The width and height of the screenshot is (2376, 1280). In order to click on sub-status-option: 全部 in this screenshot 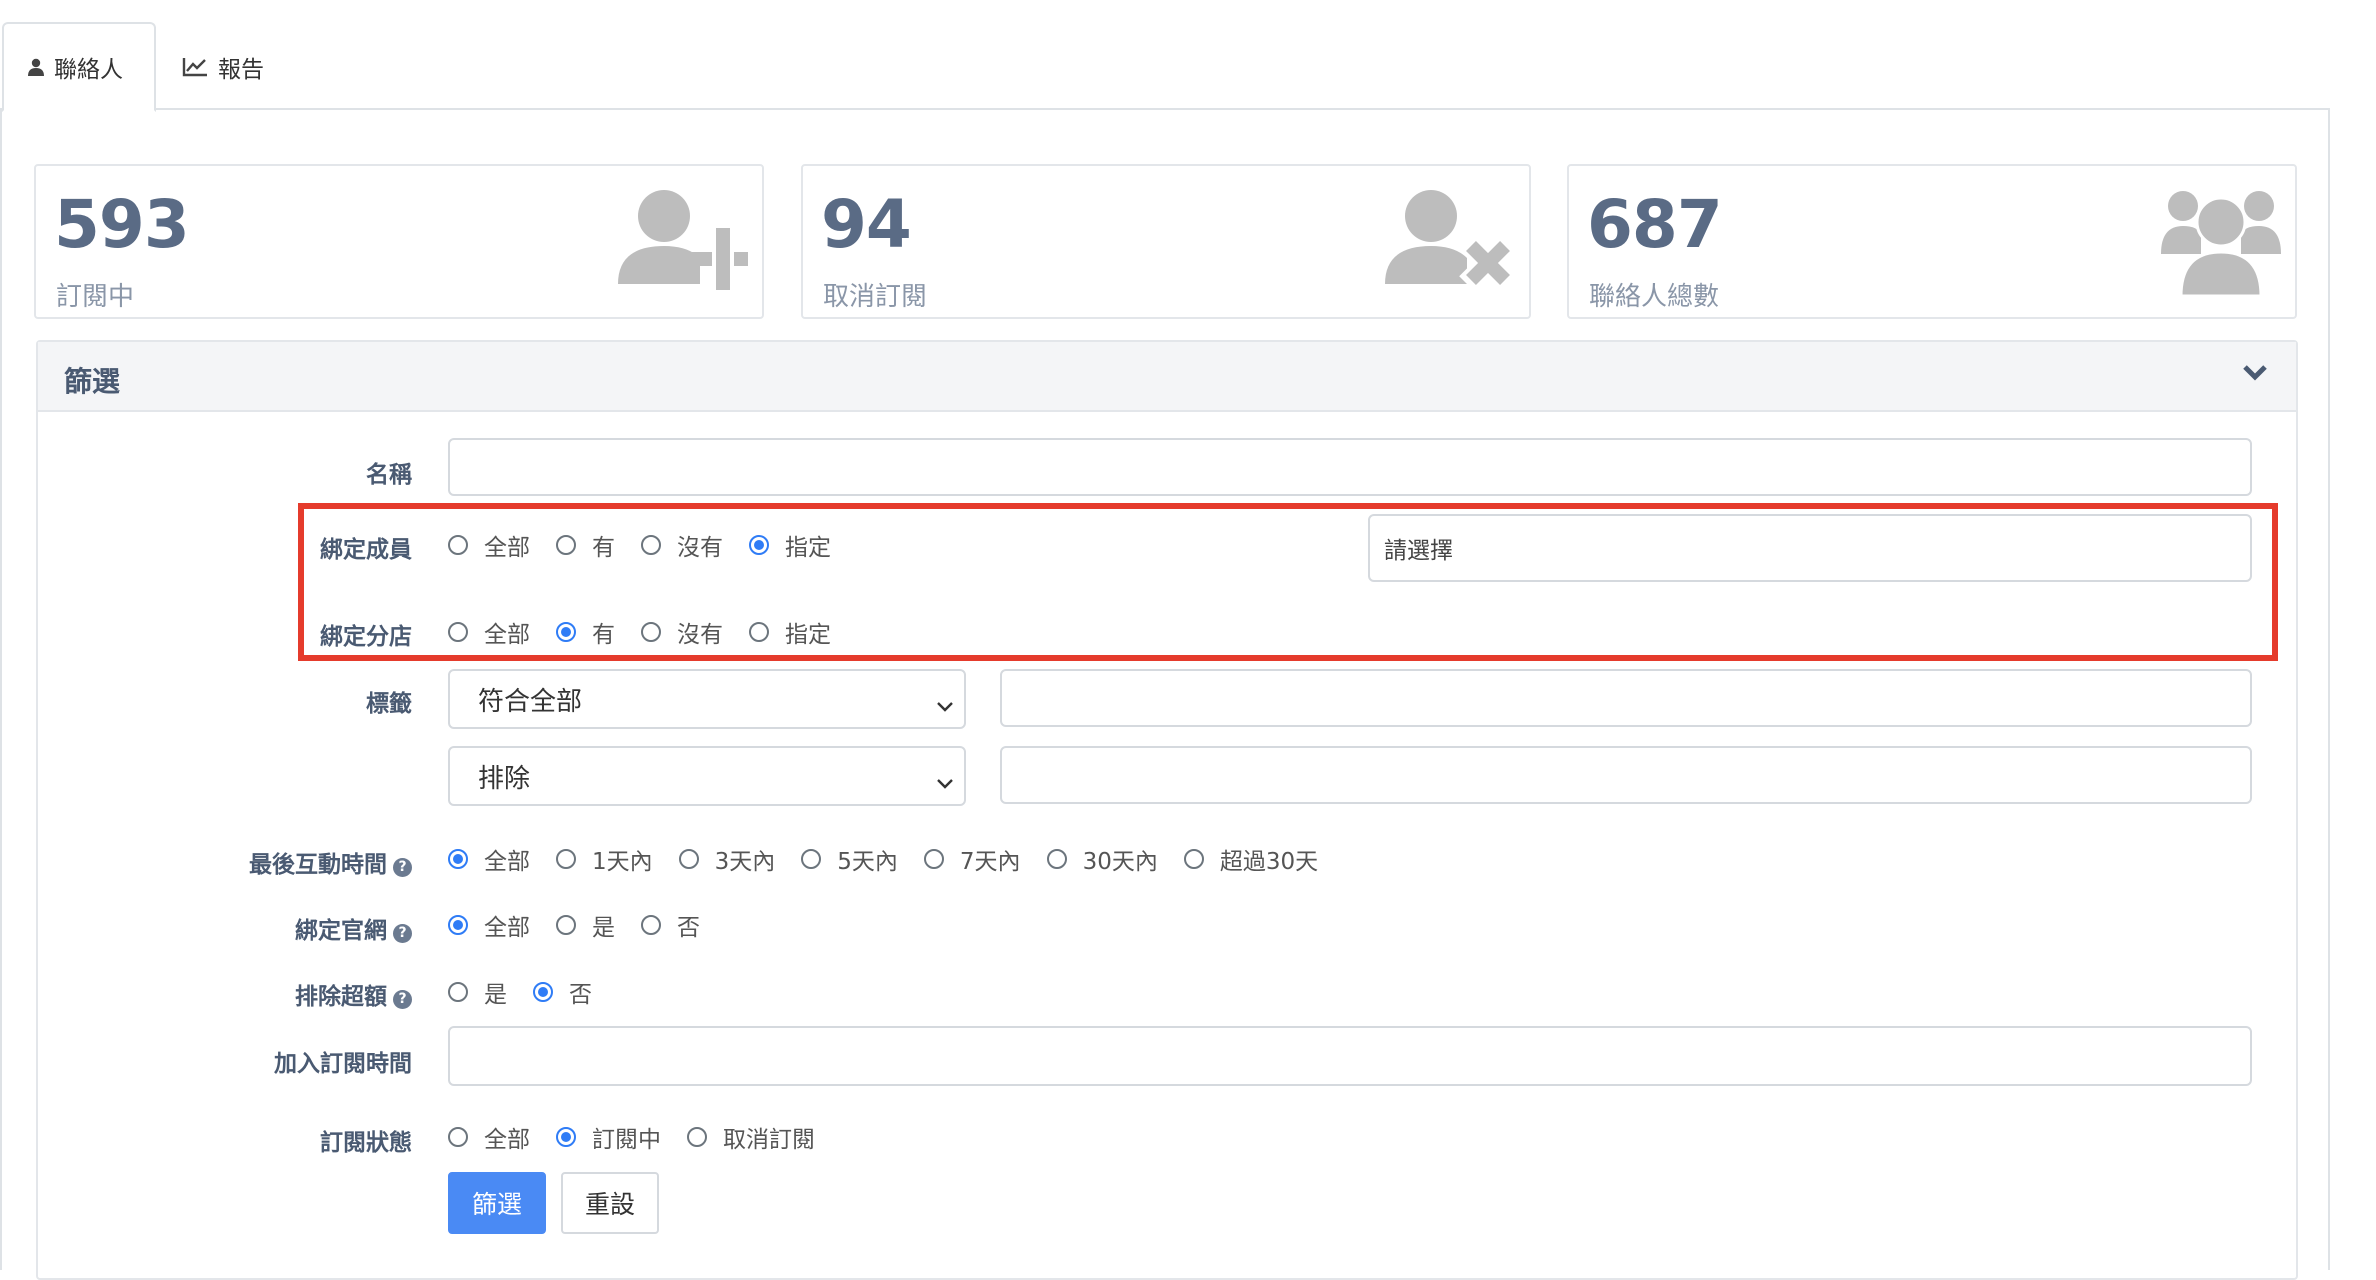, I will do `click(489, 1137)`.